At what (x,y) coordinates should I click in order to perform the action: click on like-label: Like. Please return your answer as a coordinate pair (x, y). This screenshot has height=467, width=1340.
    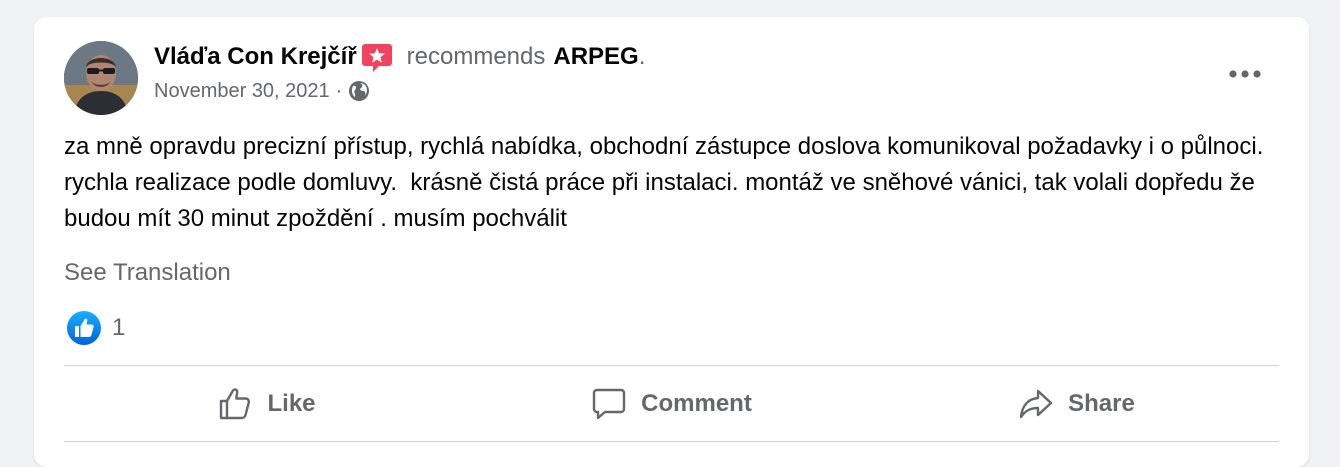
    Looking at the image, I should click on (291, 403).